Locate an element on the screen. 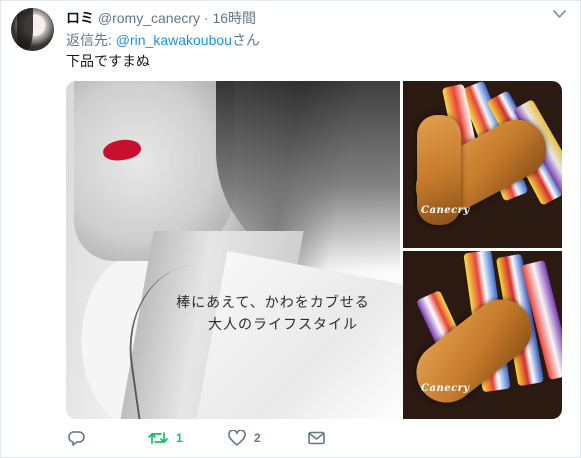  poster-text: 棒にあえて、かわをカブせる 大人のライフスタイル is located at coordinates (273, 314).